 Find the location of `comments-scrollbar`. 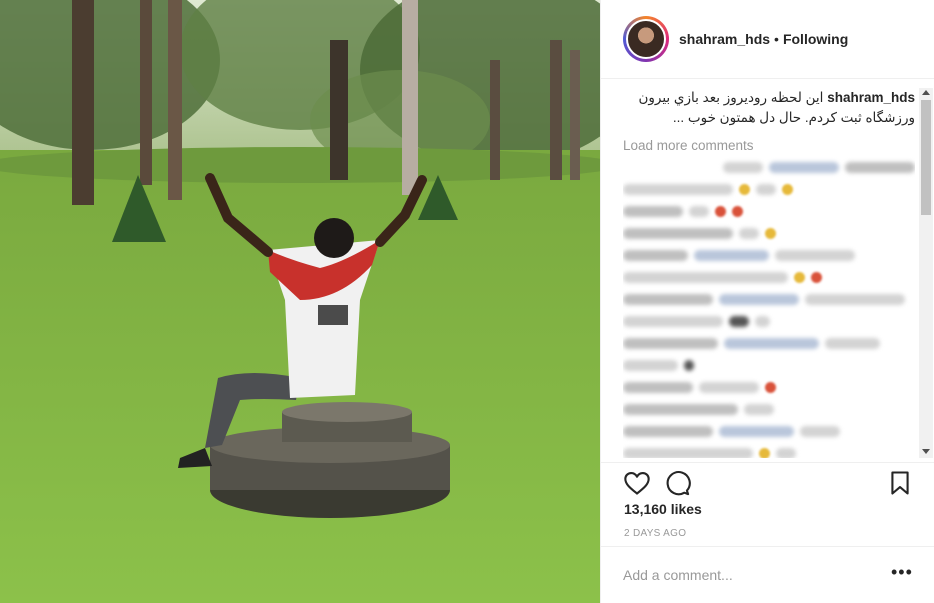

comments-scrollbar is located at coordinates (926, 273).